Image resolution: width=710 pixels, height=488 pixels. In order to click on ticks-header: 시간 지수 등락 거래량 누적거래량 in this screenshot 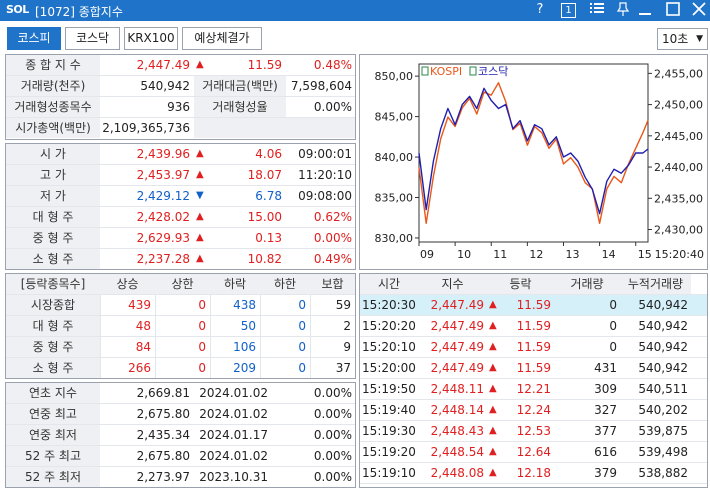, I will do `click(533, 284)`.